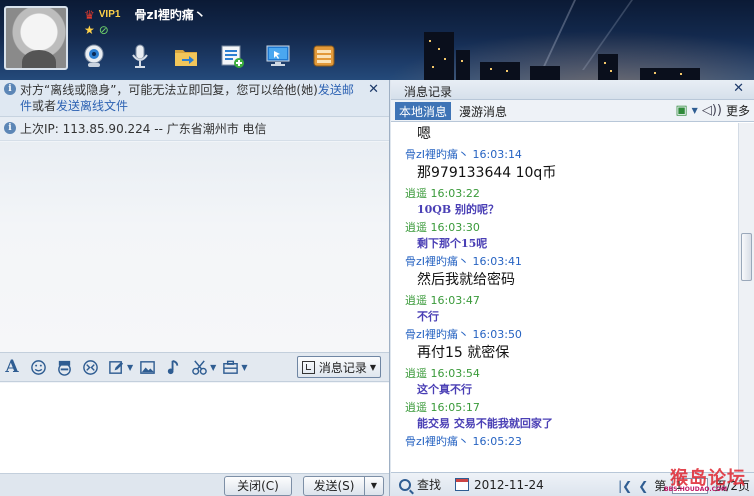 The width and height of the screenshot is (754, 496). What do you see at coordinates (428, 92) in the screenshot?
I see `history-title: 消息记录` at bounding box center [428, 92].